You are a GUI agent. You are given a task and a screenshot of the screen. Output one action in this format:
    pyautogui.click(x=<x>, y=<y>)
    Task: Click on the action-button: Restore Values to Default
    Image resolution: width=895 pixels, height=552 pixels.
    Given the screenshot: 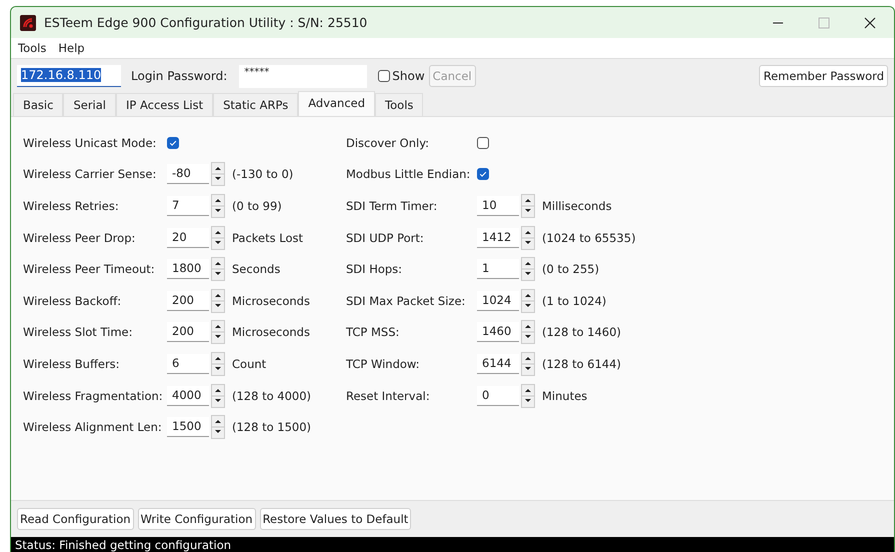 What is the action you would take?
    pyautogui.click(x=336, y=519)
    